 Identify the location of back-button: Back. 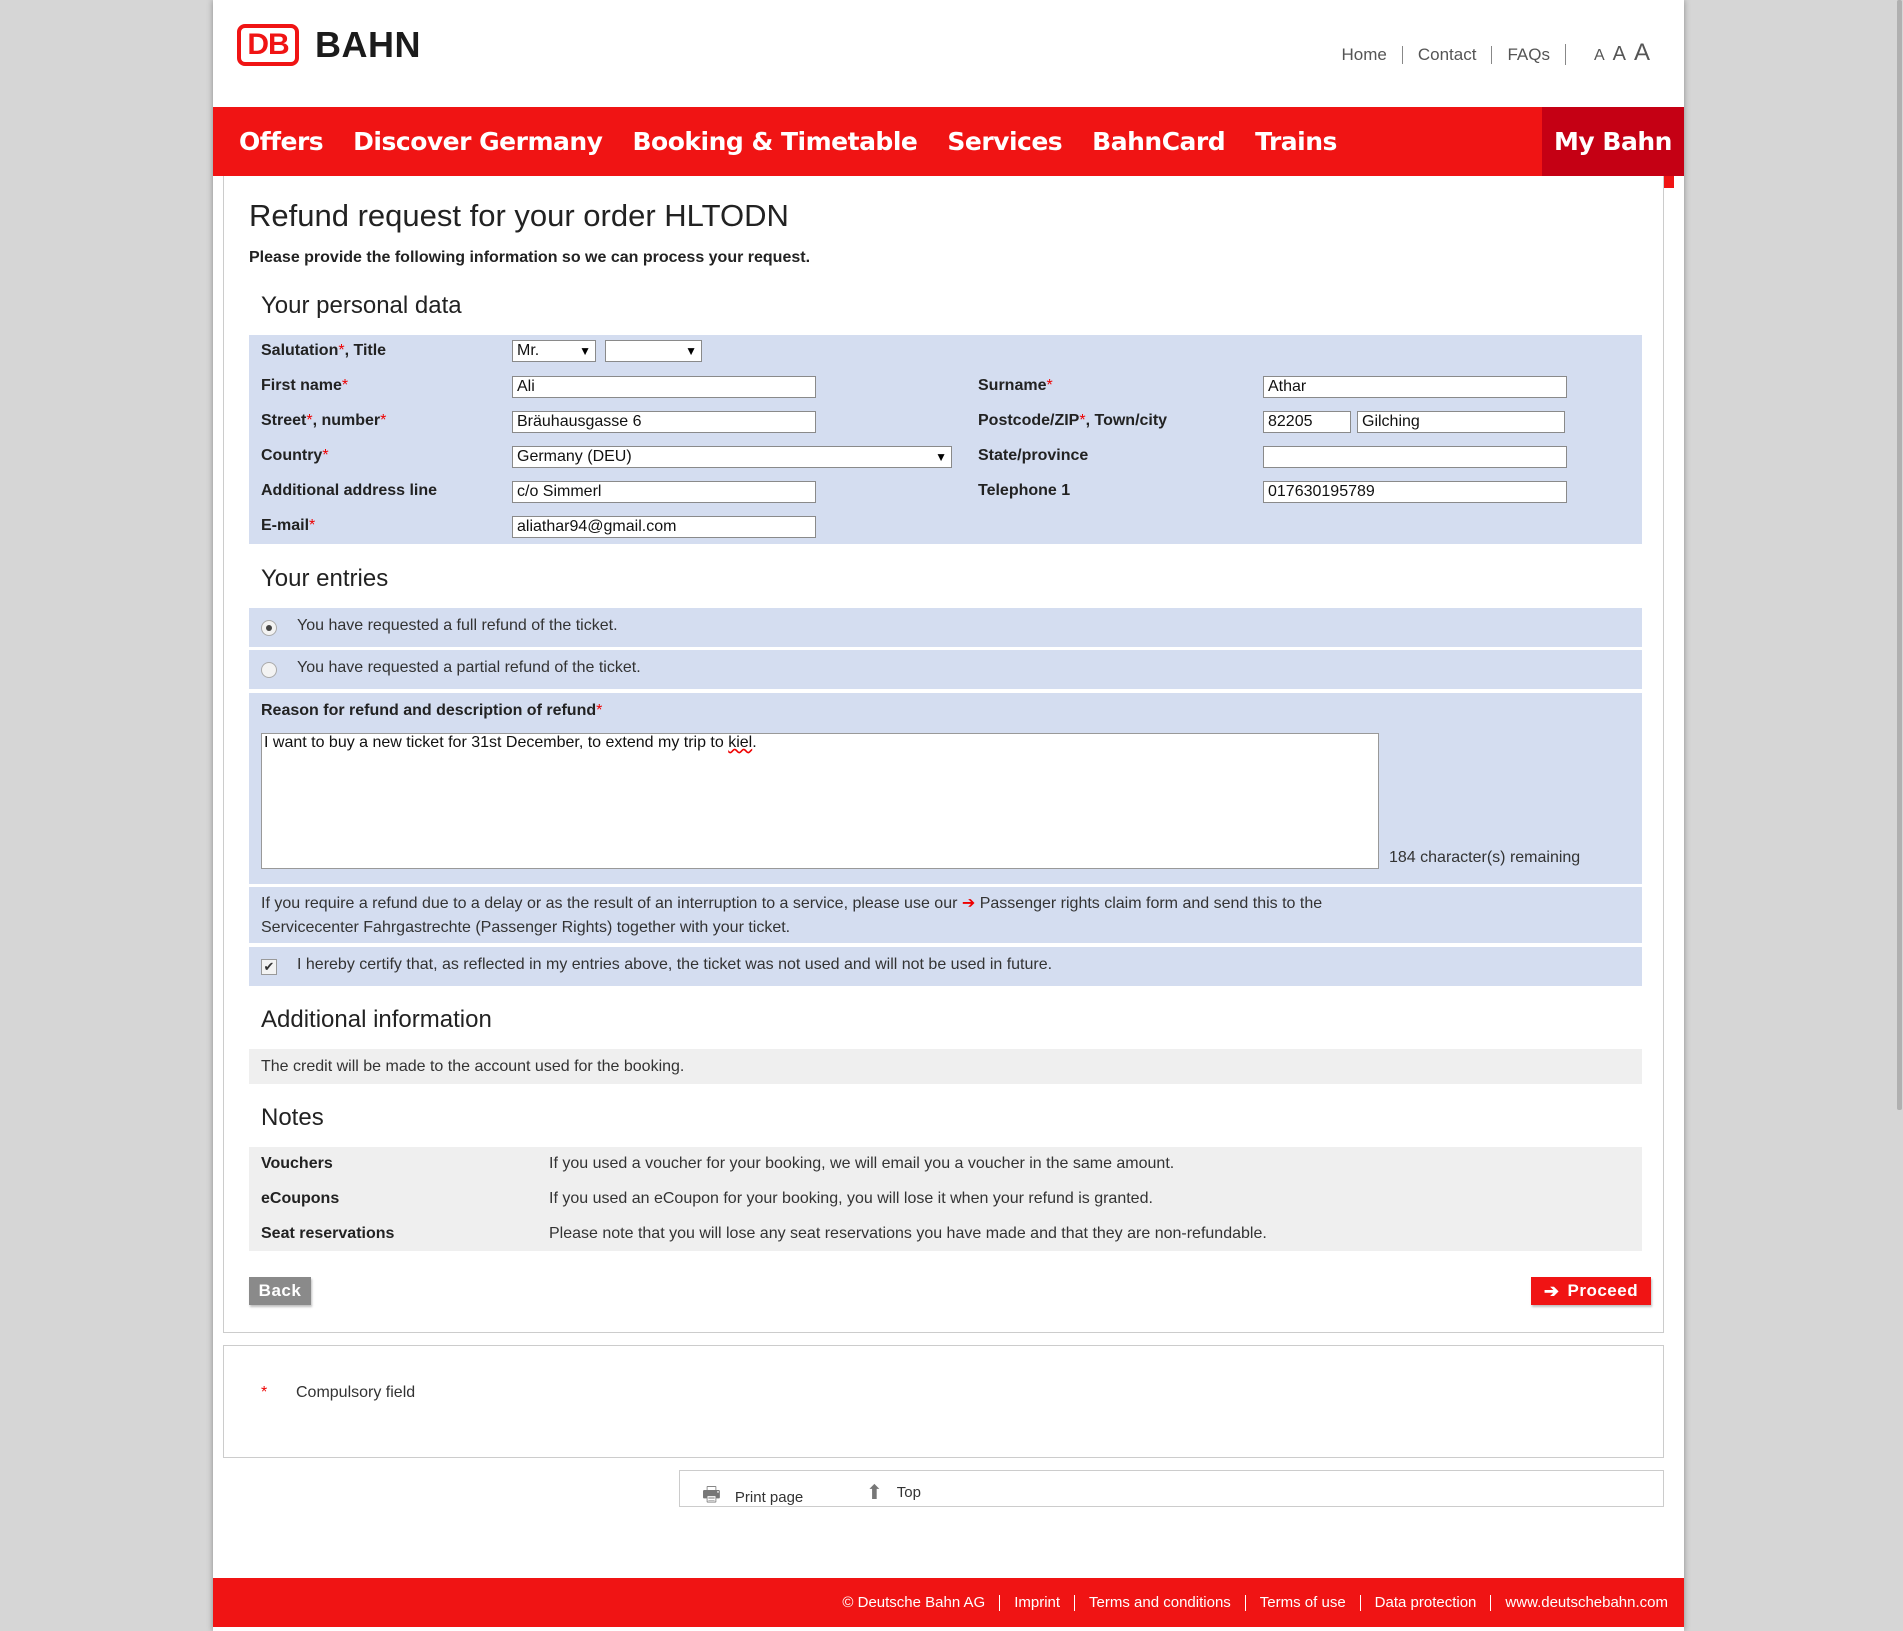
(280, 1291).